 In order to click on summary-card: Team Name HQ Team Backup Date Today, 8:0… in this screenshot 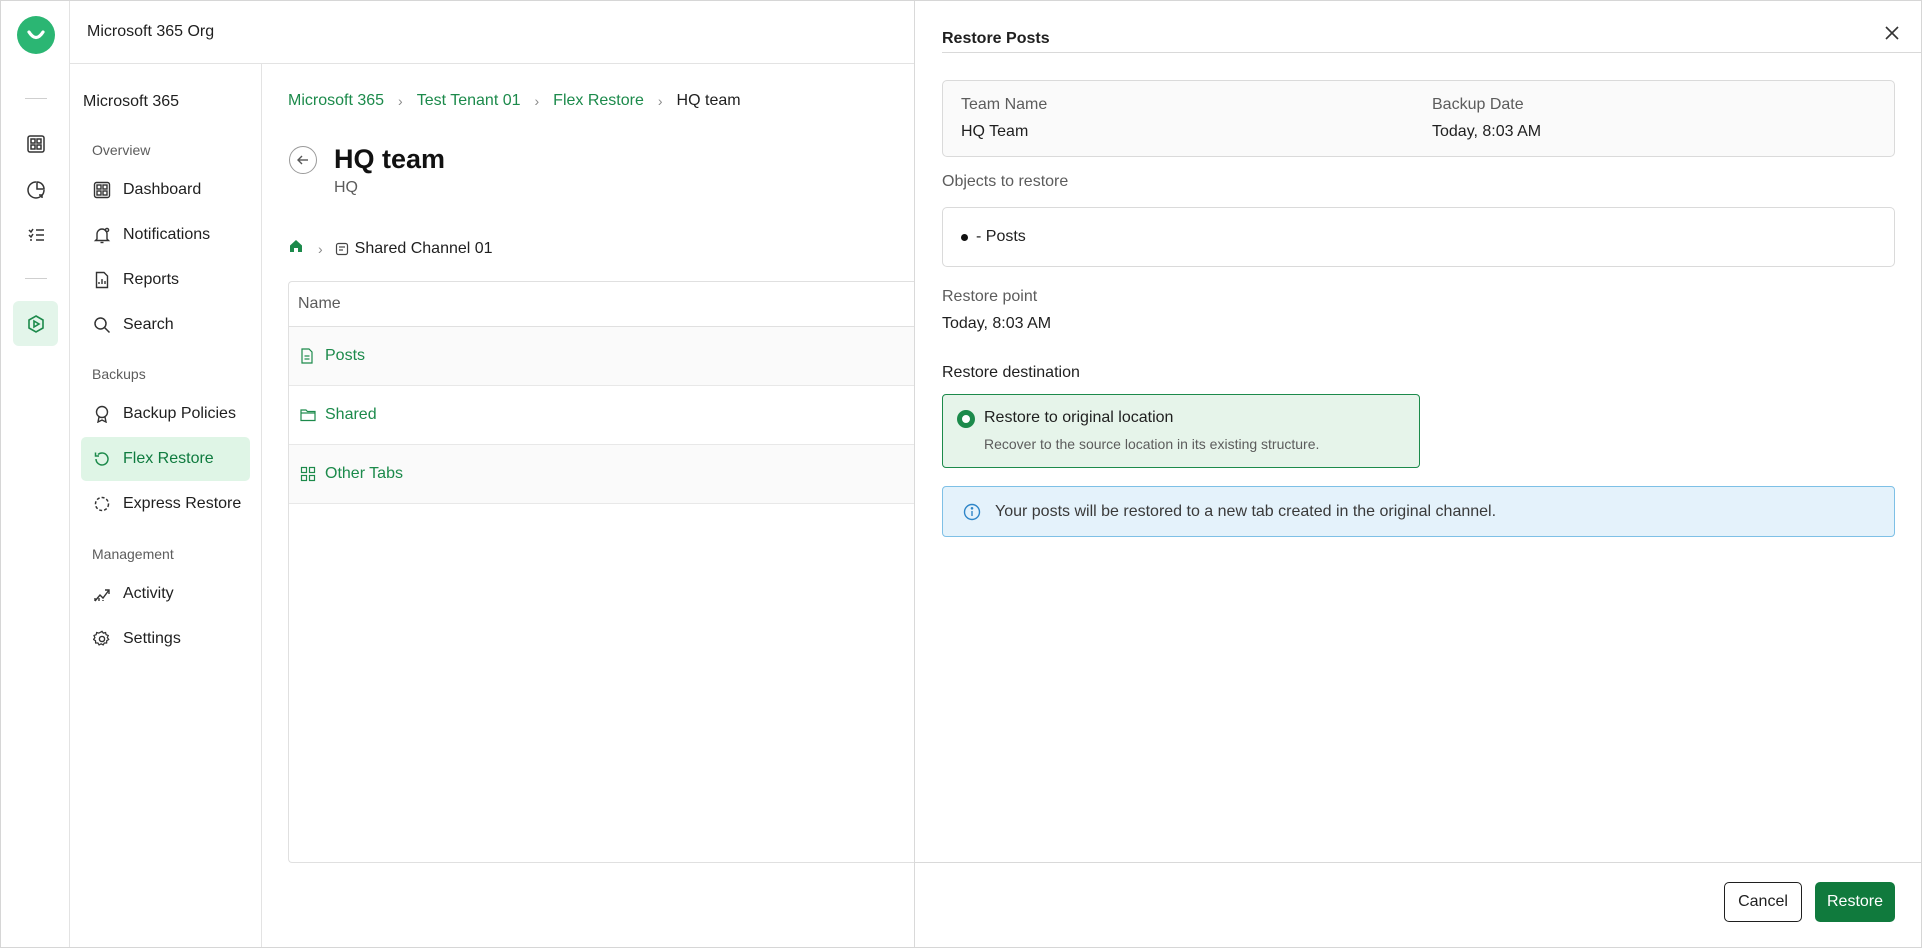, I will do `click(1418, 118)`.